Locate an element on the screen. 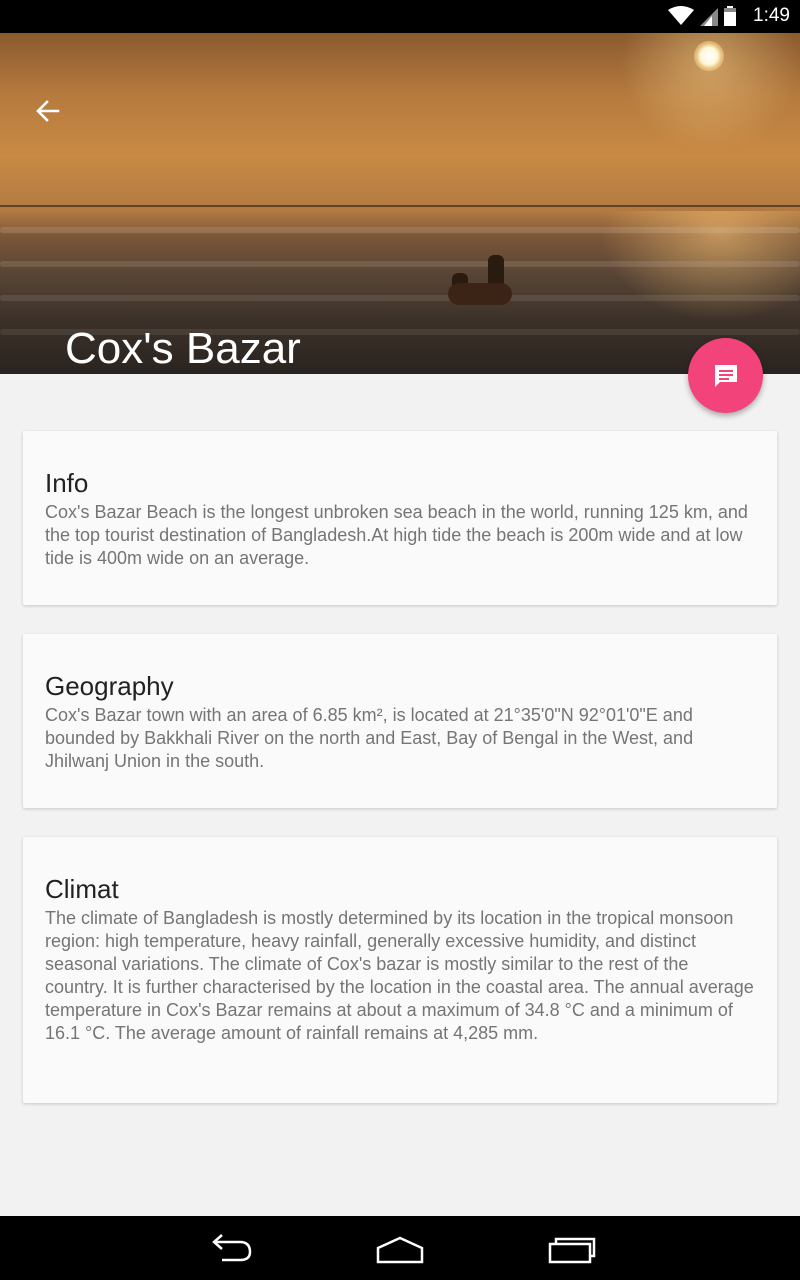 The image size is (800, 1280). status-time: 1:49 is located at coordinates (771, 15).